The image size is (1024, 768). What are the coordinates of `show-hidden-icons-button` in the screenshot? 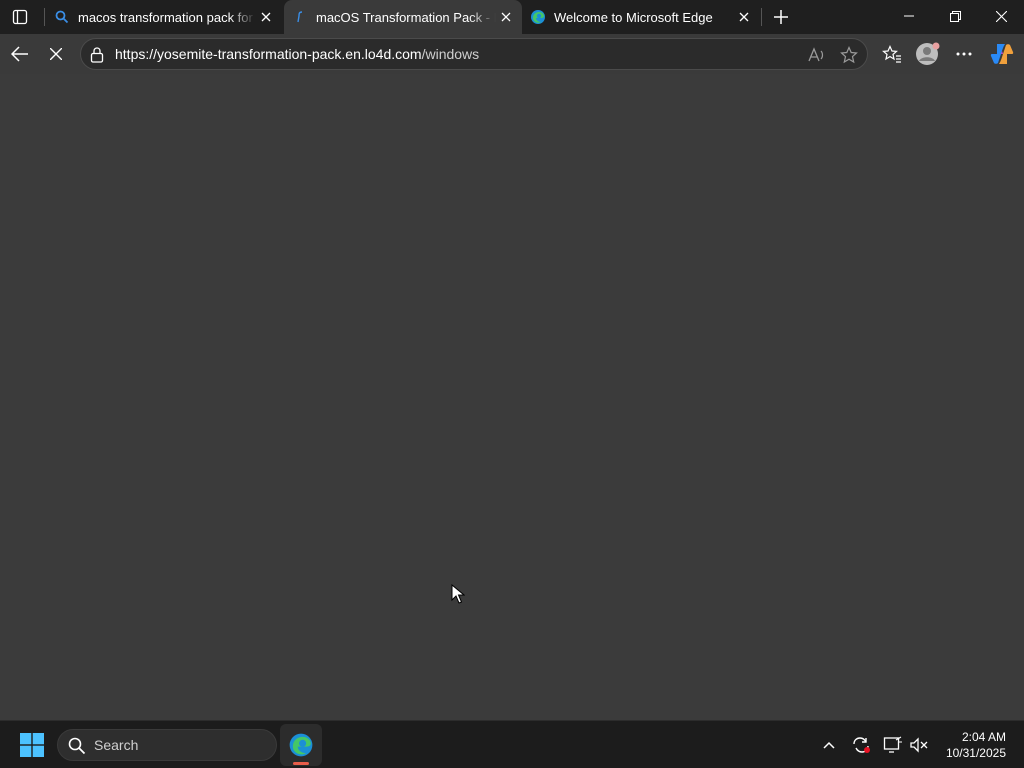 It's located at (829, 745).